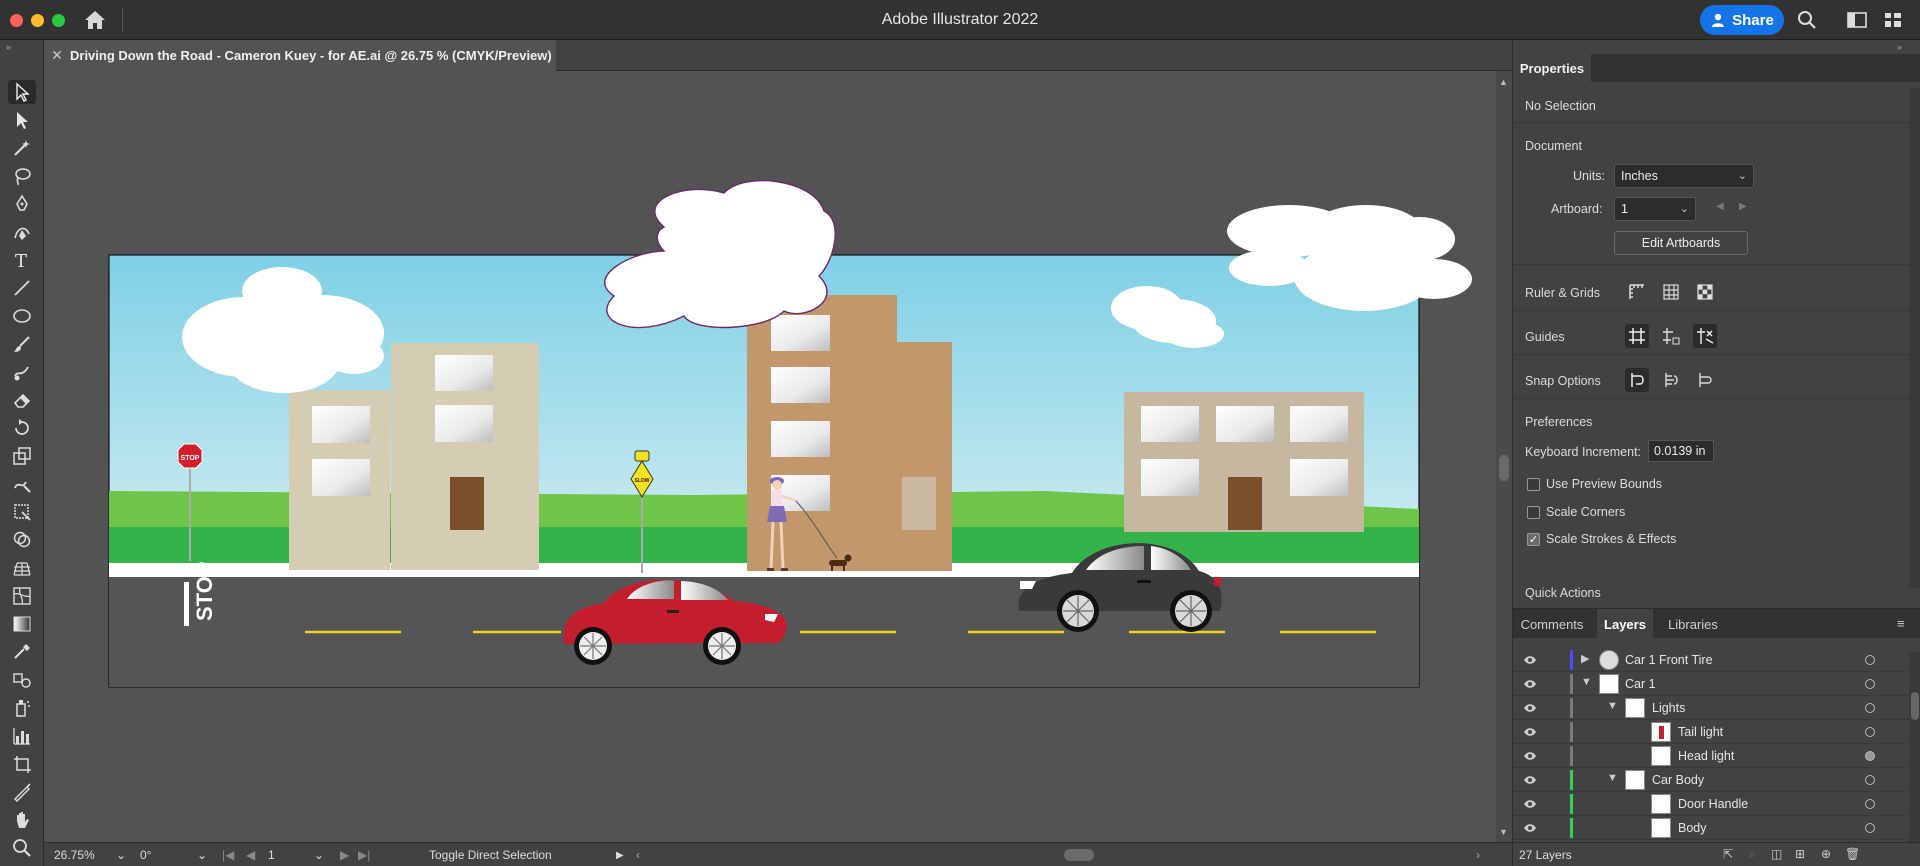 The width and height of the screenshot is (1920, 866). What do you see at coordinates (1684, 176) in the screenshot?
I see `units-select: Inches ⌄` at bounding box center [1684, 176].